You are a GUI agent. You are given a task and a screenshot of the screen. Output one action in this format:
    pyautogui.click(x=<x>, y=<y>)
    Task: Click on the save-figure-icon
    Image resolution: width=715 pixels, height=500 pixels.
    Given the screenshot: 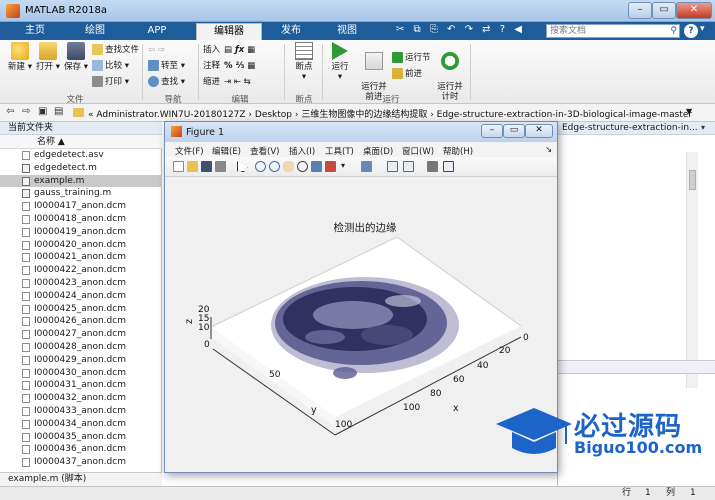 What is the action you would take?
    pyautogui.click(x=206, y=166)
    